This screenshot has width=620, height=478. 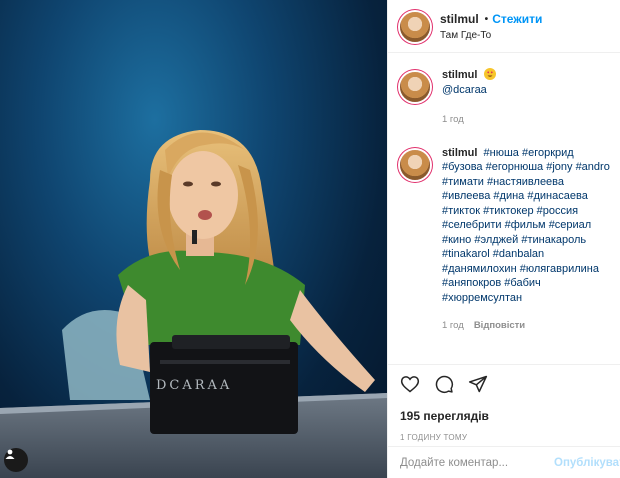 I want to click on post-actions: 195 переглядів 1 ГОДИНУ ТОМУ, so click(x=504, y=403).